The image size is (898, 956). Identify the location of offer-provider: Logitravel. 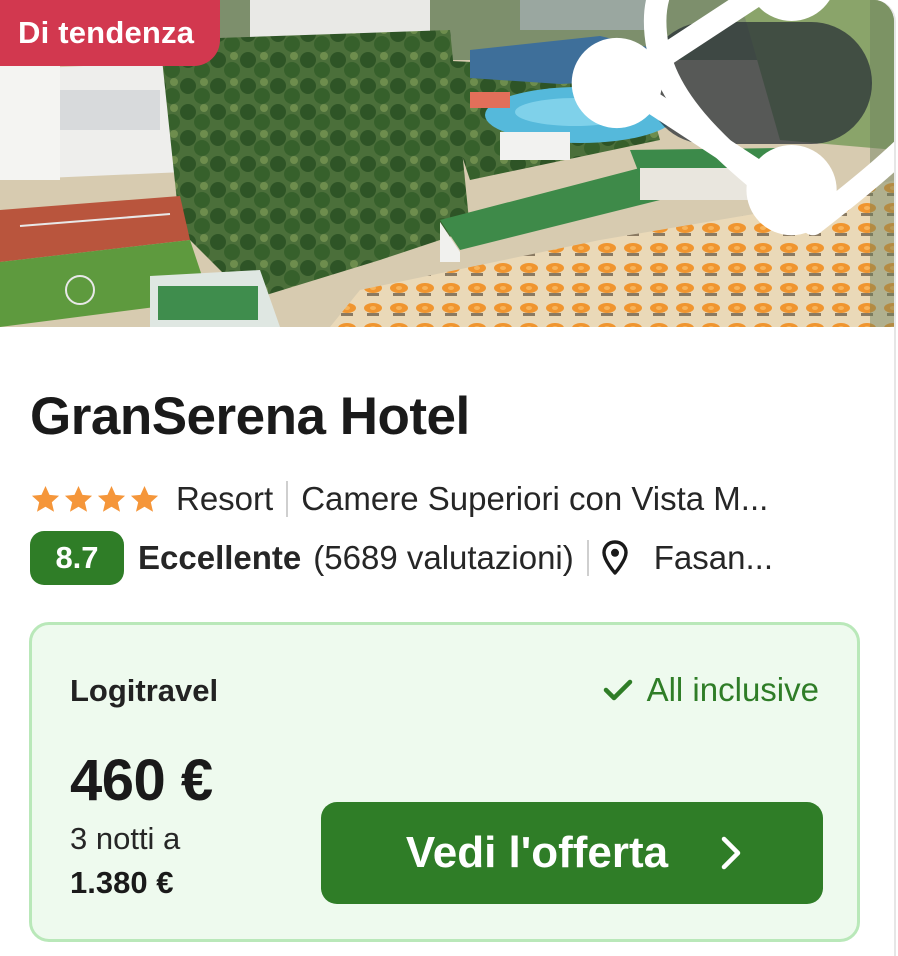
(144, 690).